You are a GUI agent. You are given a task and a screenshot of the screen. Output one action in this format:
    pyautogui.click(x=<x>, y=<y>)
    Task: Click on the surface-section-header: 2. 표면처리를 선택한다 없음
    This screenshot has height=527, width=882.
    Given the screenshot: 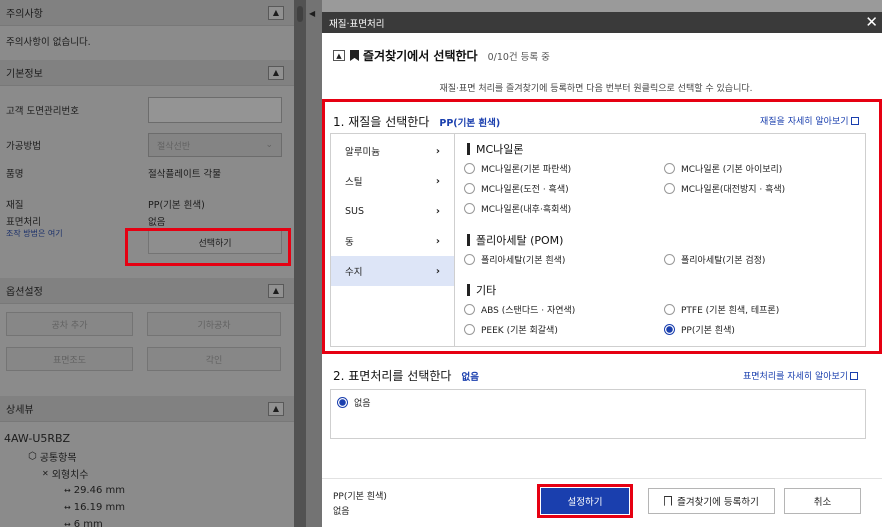 What is the action you would take?
    pyautogui.click(x=406, y=375)
    